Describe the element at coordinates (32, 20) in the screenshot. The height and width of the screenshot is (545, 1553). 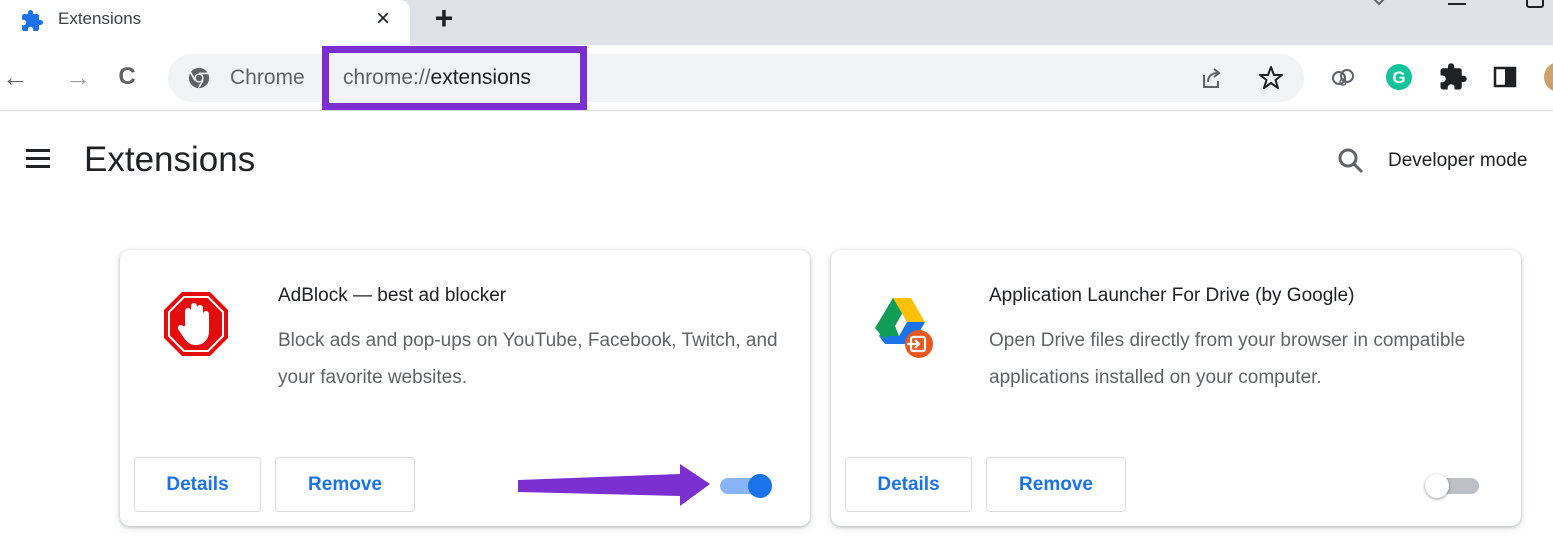
I see `puzzle-piece-icon` at that location.